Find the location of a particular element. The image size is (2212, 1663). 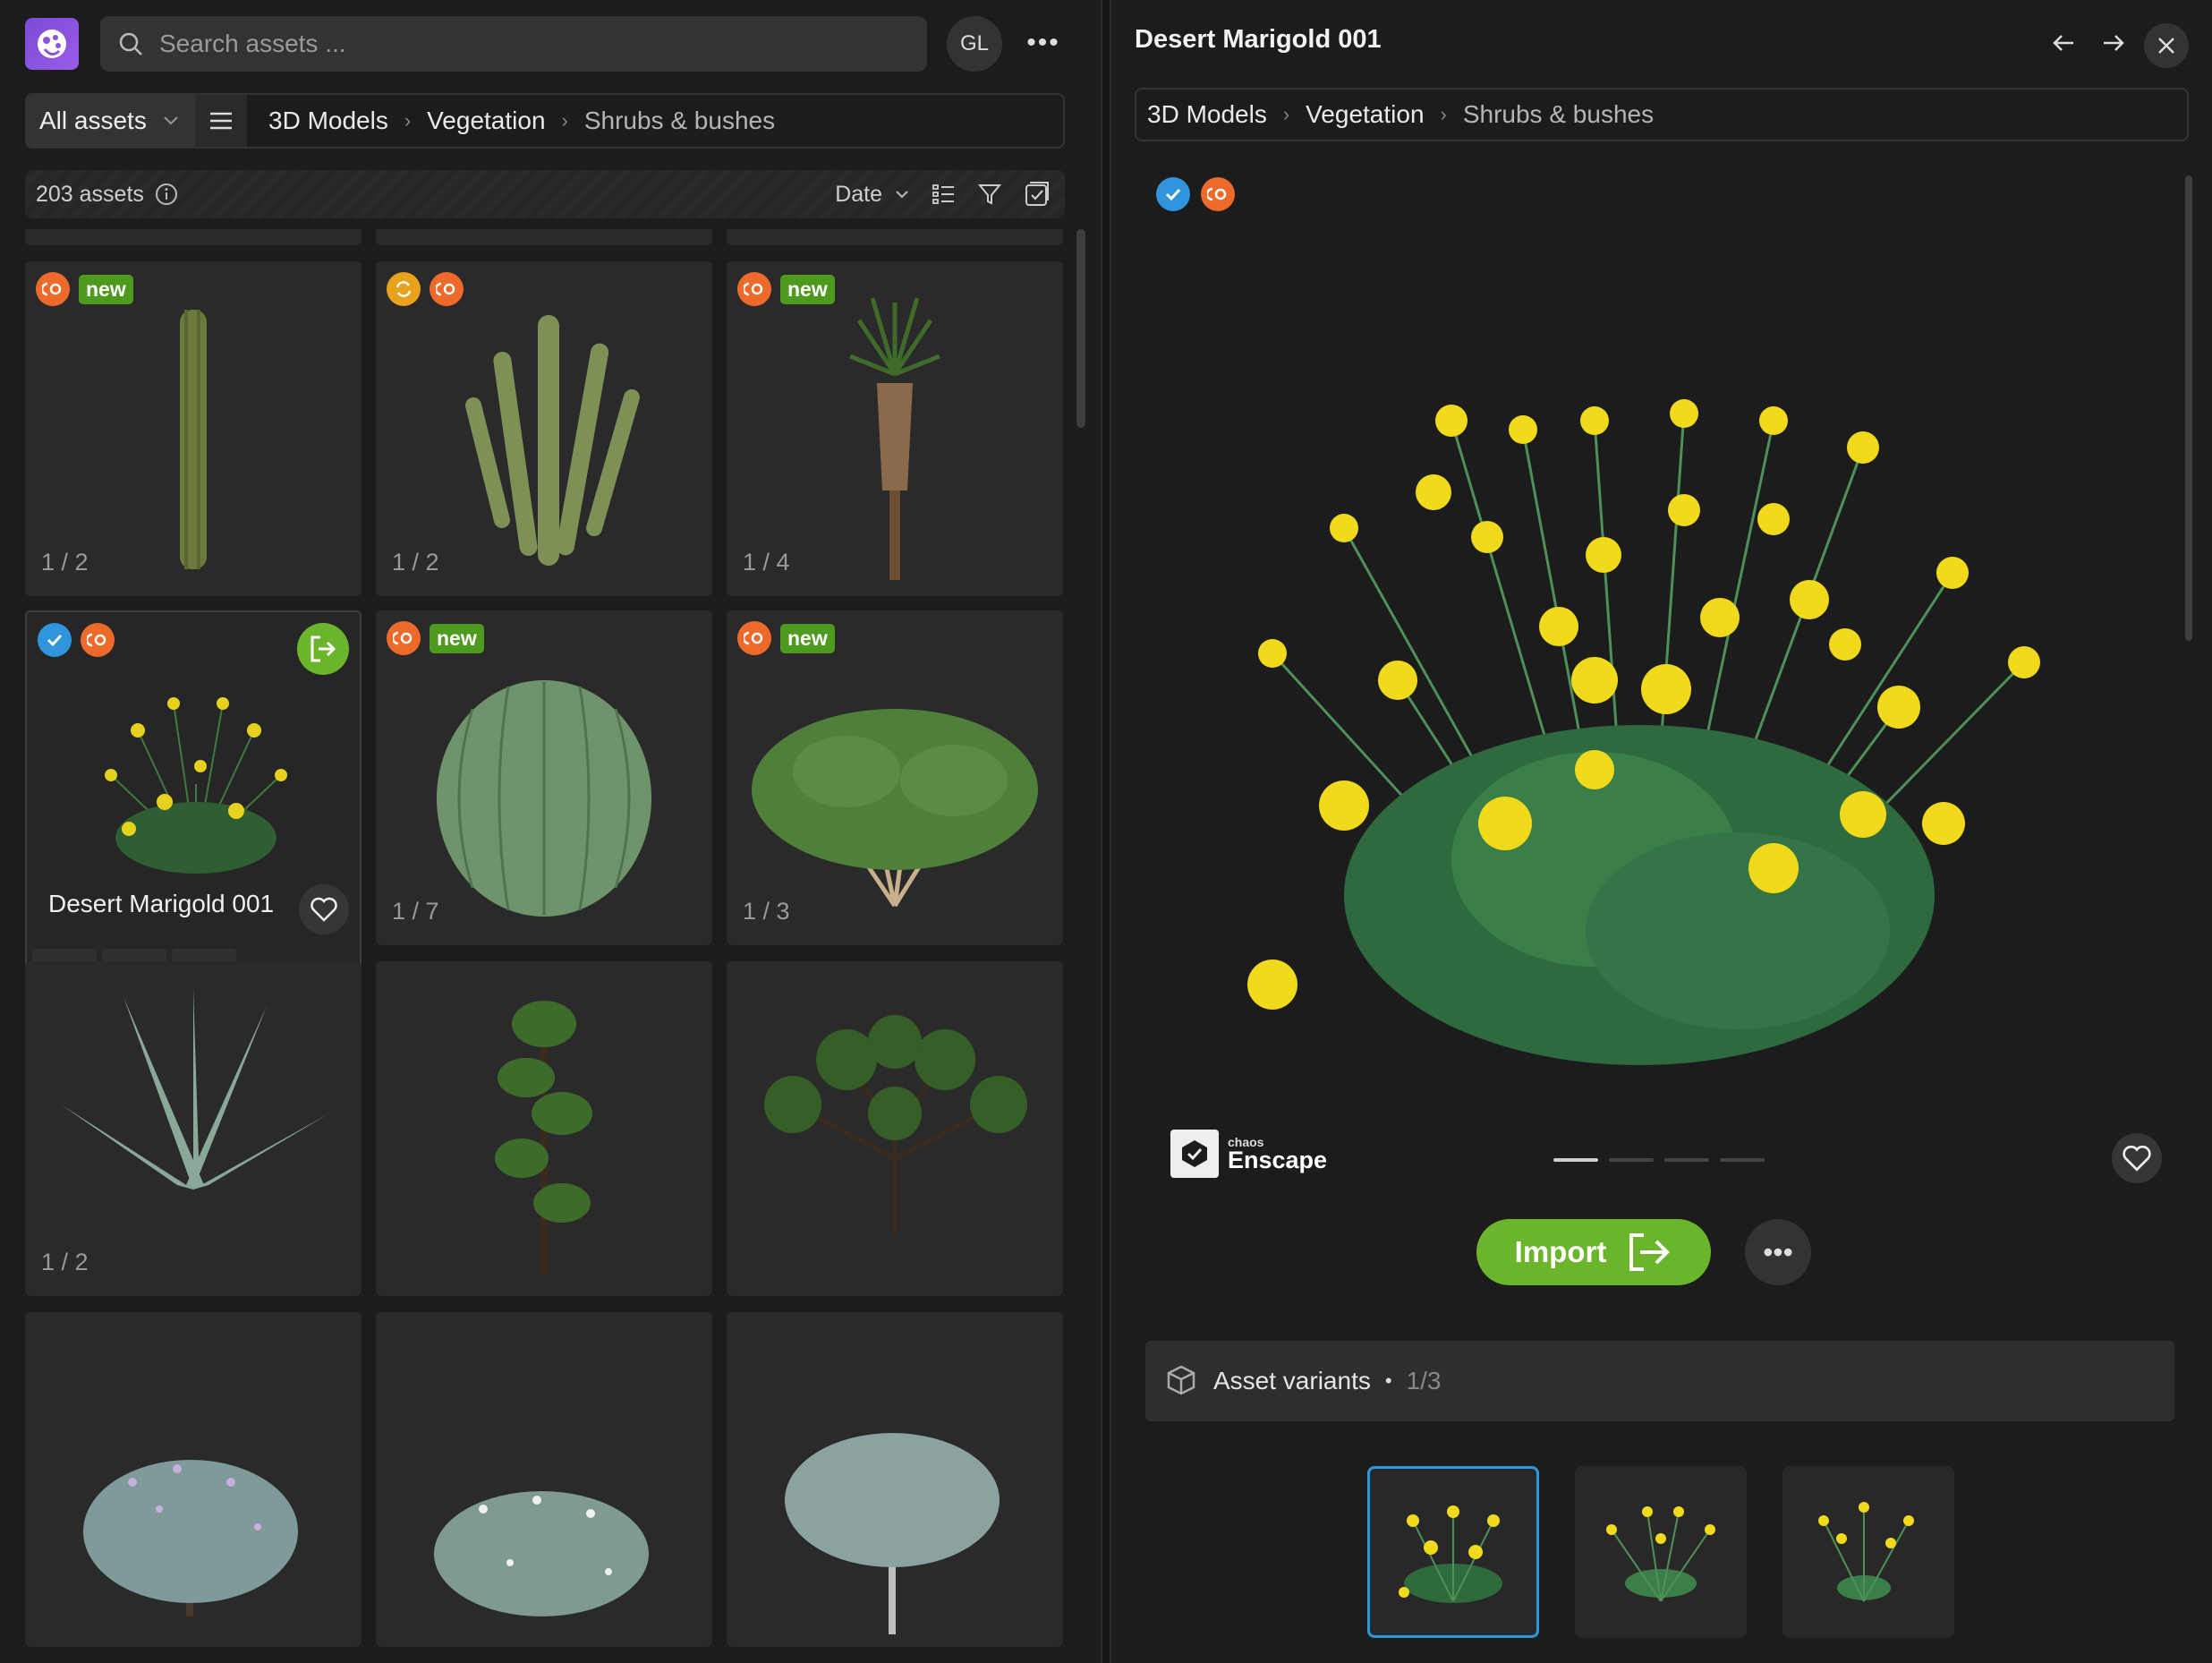

enscape-branding: chaos Enscape is located at coordinates (1248, 1154).